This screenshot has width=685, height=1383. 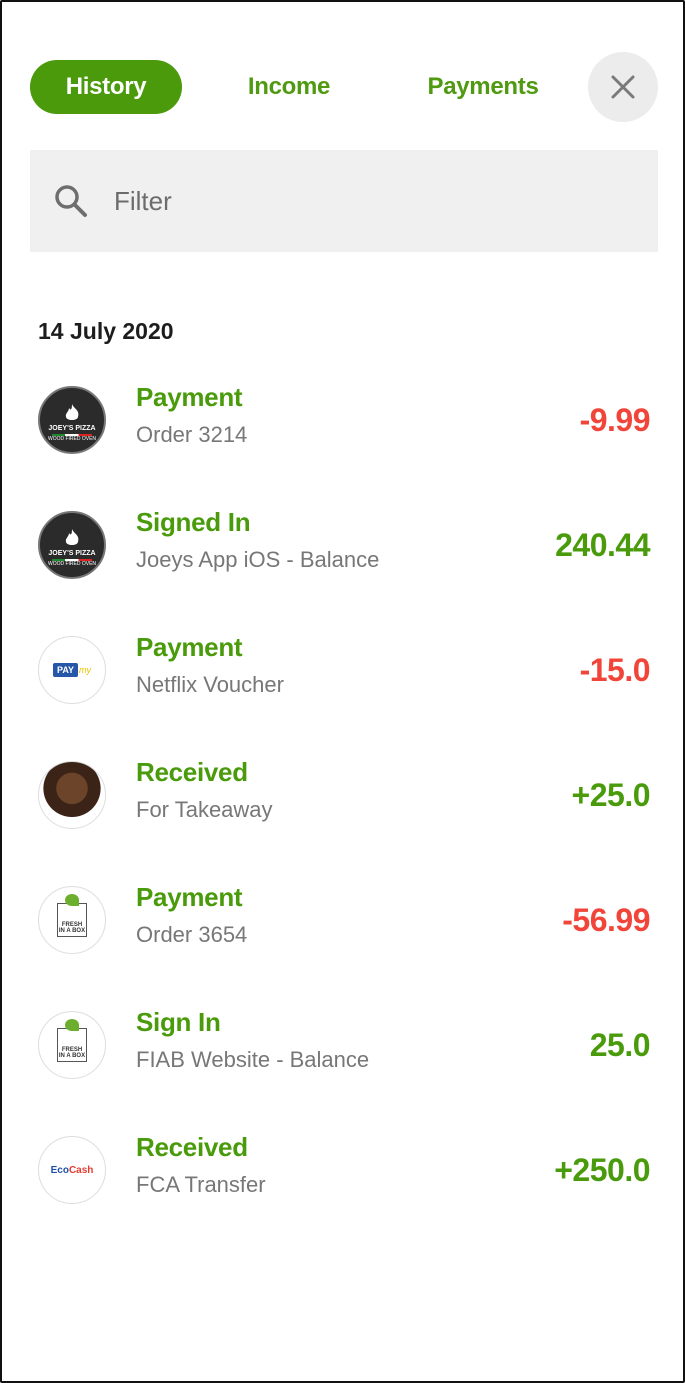 I want to click on paymy-logo-text: PAY, so click(x=65, y=670).